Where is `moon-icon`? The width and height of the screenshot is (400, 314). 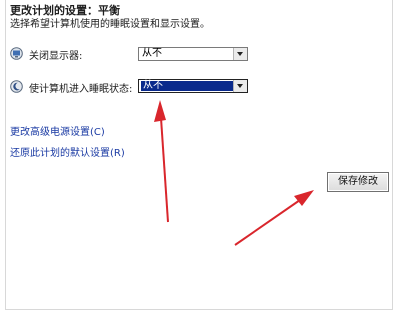 moon-icon is located at coordinates (16, 86).